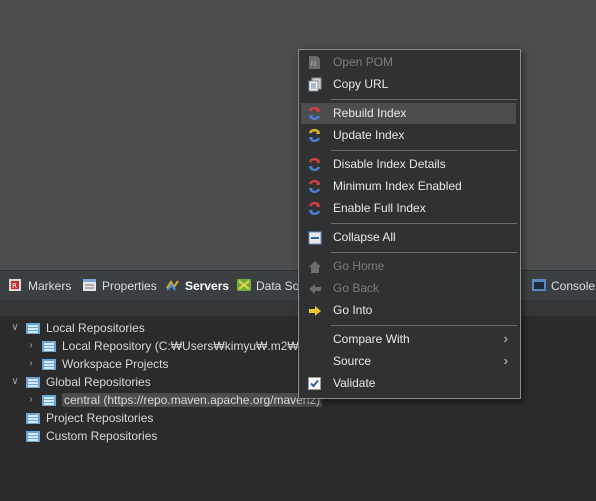  Describe the element at coordinates (278, 286) in the screenshot. I see `tab-label: Data So` at that location.